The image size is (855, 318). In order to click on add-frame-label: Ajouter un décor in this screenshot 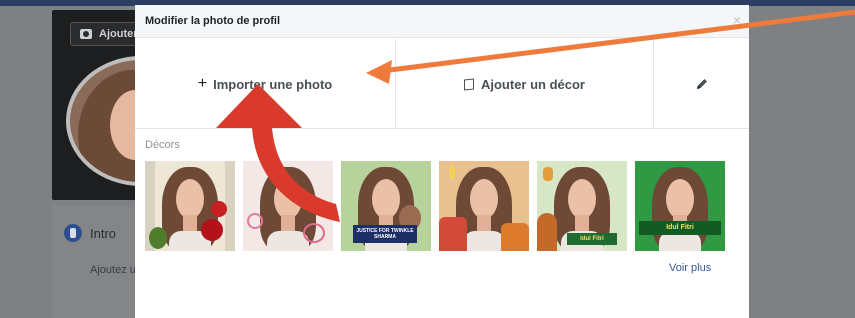, I will do `click(532, 84)`.